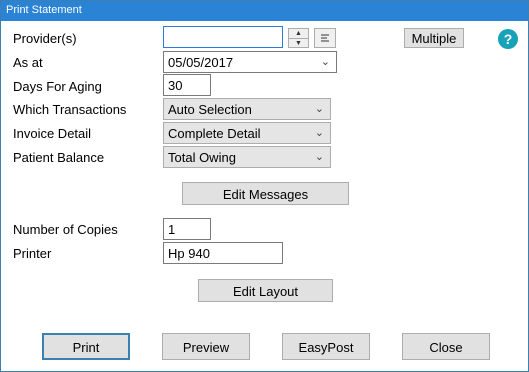 The height and width of the screenshot is (372, 529). I want to click on printer-label: Printer, so click(32, 253).